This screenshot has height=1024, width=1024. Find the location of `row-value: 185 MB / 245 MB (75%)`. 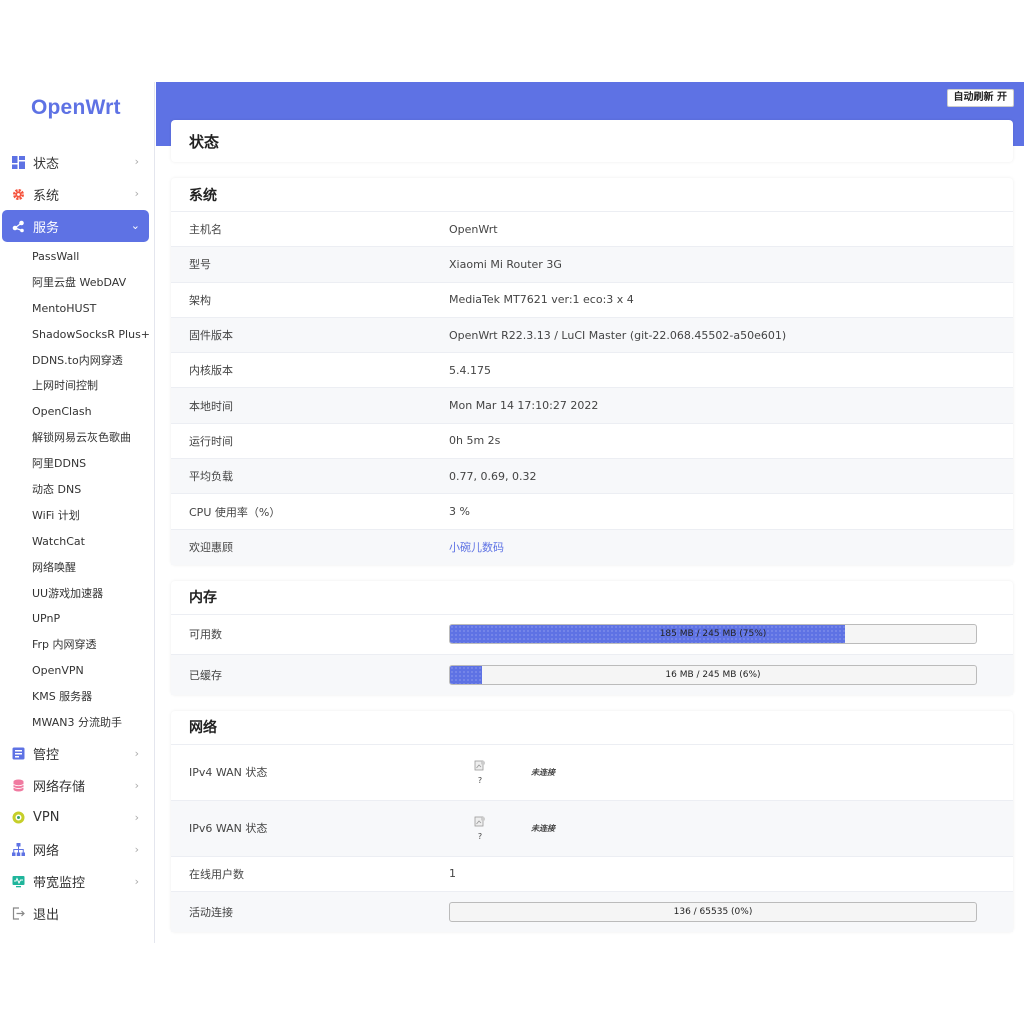

row-value: 185 MB / 245 MB (75%) is located at coordinates (731, 634).